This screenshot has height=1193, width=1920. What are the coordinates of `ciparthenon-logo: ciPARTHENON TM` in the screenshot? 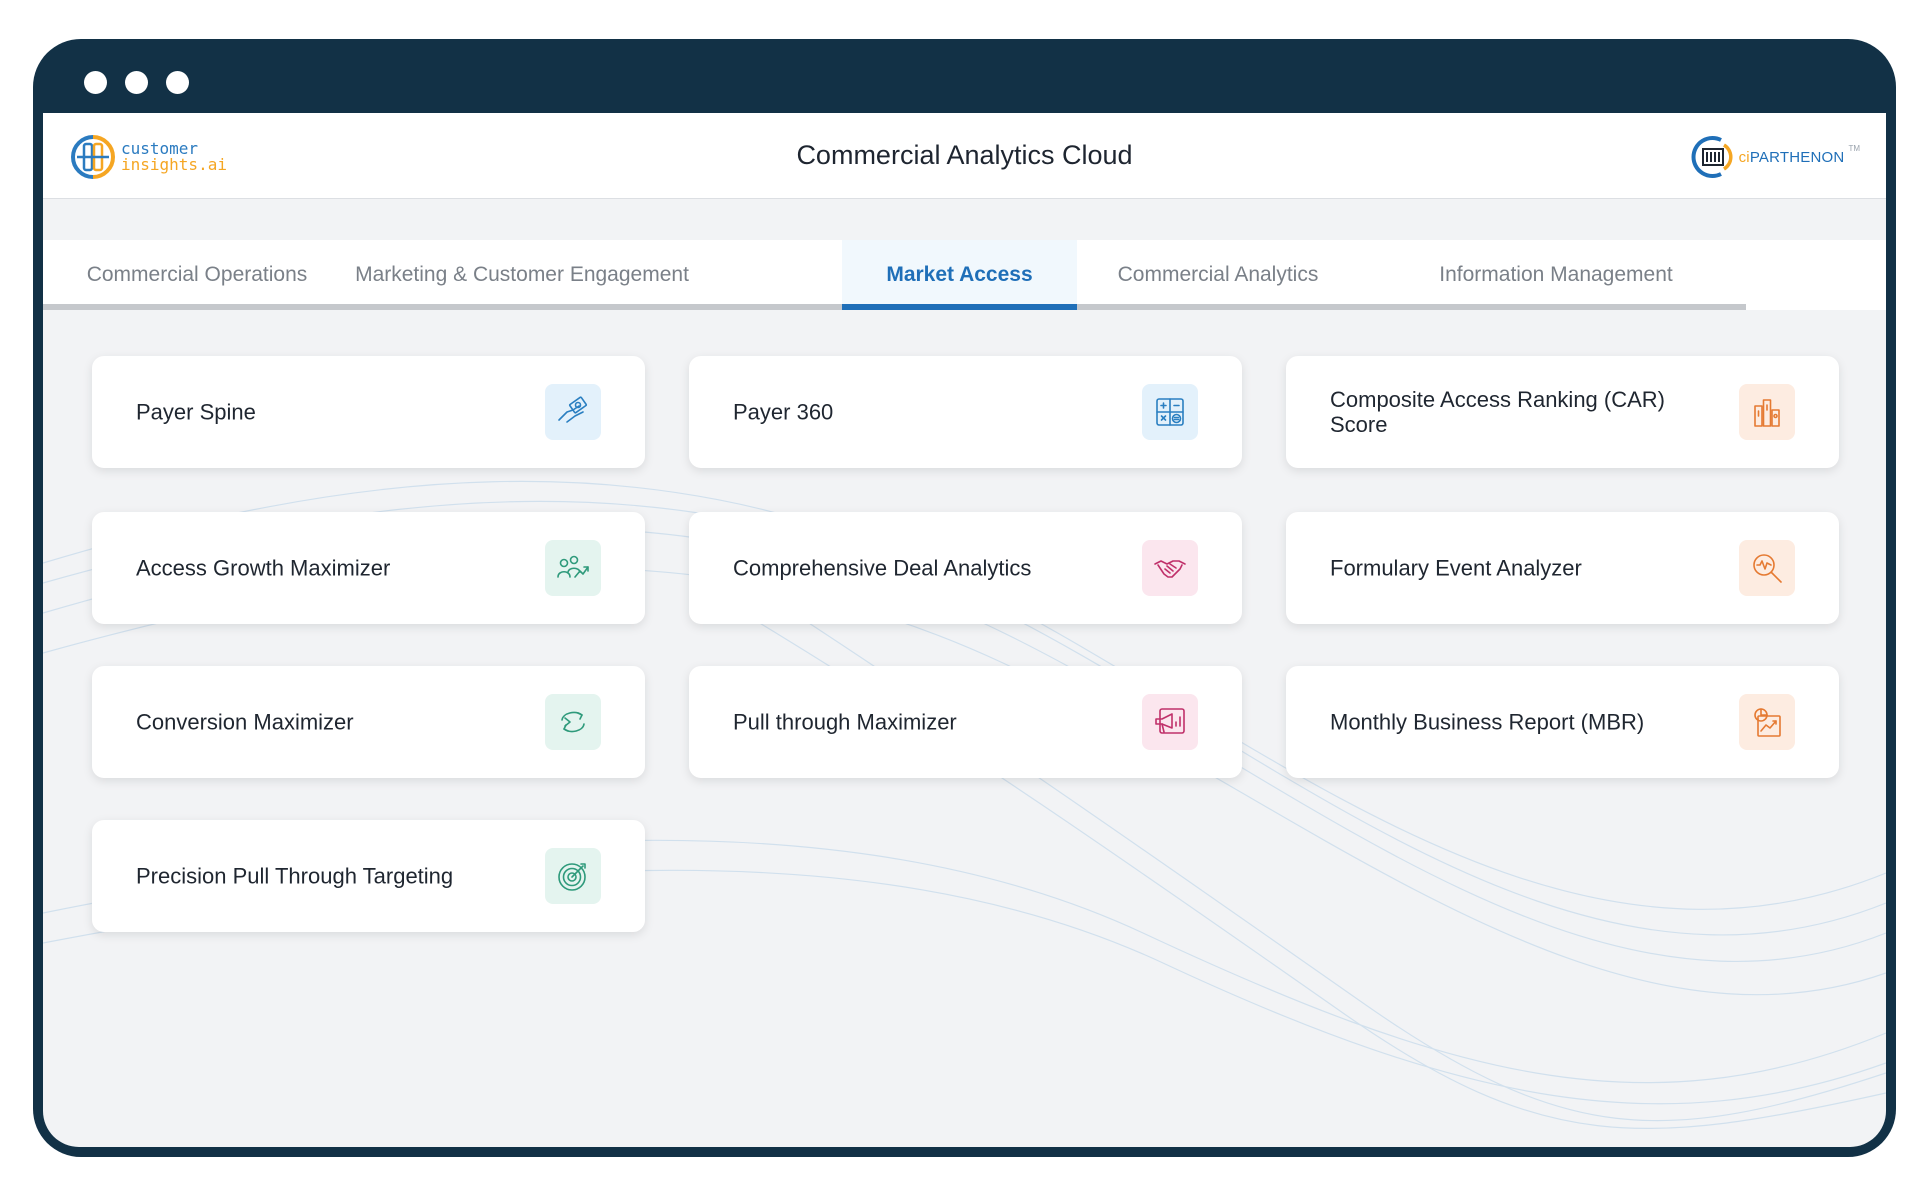 It's located at (1775, 157).